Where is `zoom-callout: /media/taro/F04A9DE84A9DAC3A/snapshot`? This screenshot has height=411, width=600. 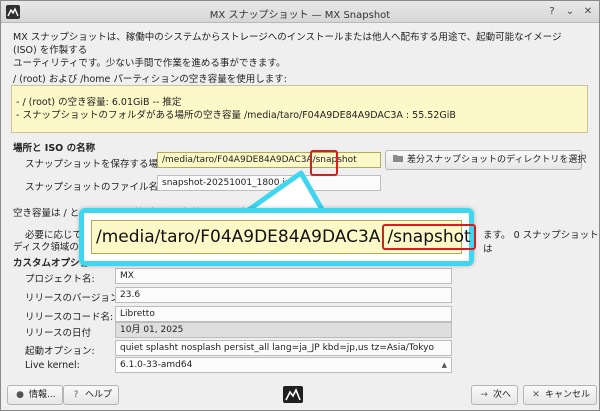
zoom-callout: /media/taro/F04A9DE84A9DAC3A/snapshot is located at coordinates (277, 237).